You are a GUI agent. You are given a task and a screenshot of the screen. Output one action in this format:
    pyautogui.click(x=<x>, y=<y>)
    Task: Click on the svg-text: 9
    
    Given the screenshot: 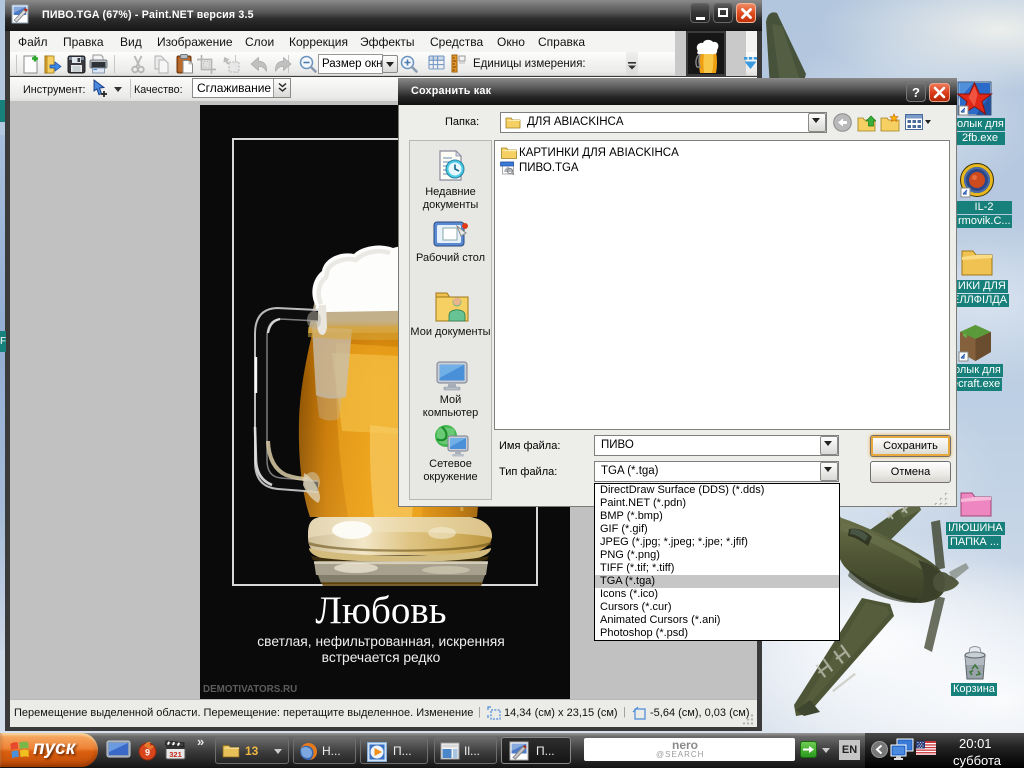 What is the action you would take?
    pyautogui.click(x=147, y=753)
    